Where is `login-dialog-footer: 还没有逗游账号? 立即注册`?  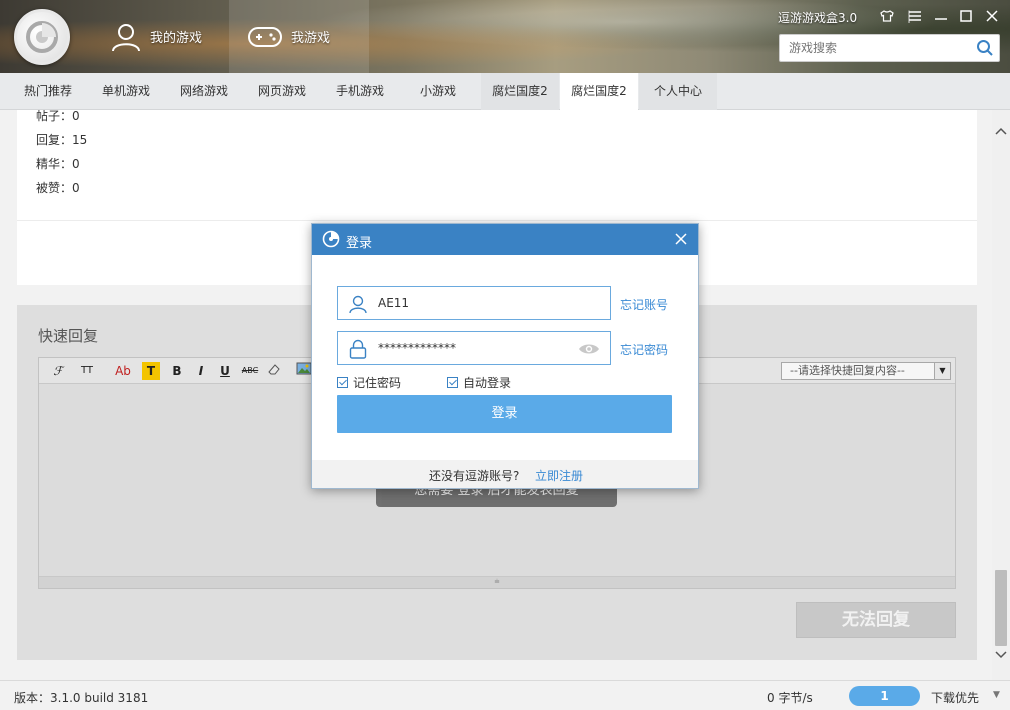 login-dialog-footer: 还没有逗游账号? 立即注册 is located at coordinates (505, 474).